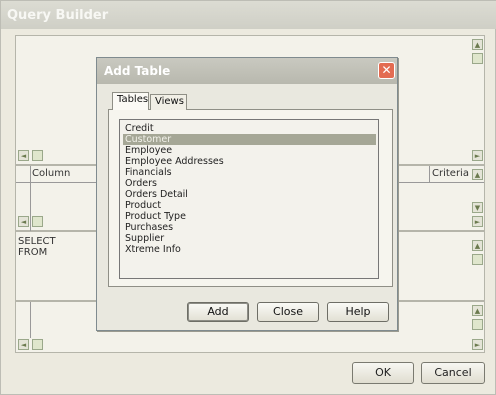 The height and width of the screenshot is (395, 496). What do you see at coordinates (249, 216) in the screenshot?
I see `list-item: Product Type` at bounding box center [249, 216].